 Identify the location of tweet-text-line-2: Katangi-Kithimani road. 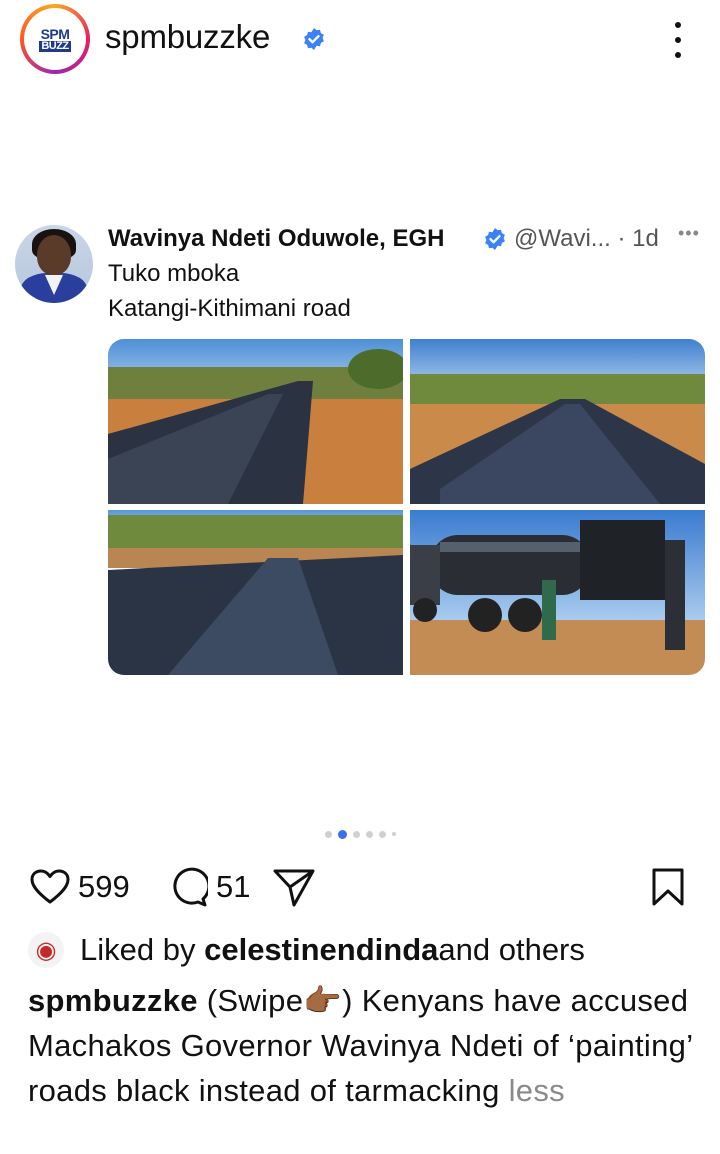
(229, 308).